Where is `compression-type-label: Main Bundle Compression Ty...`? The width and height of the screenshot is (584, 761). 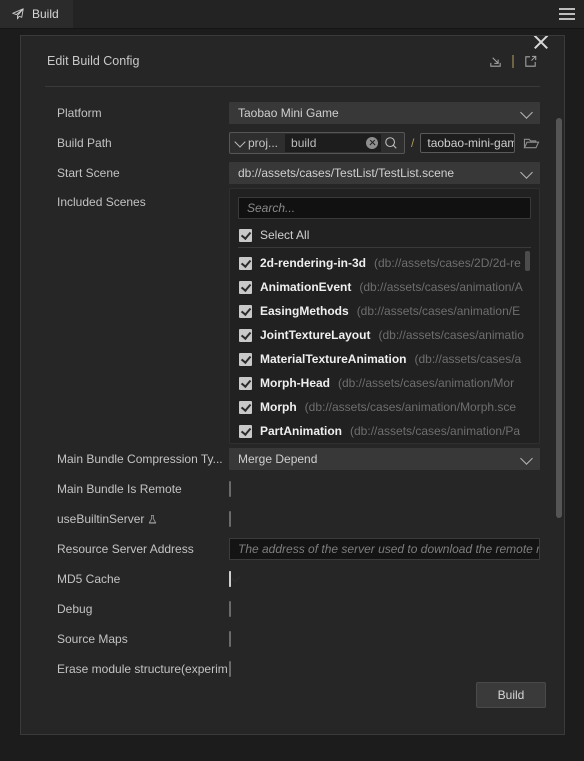 compression-type-label: Main Bundle Compression Ty... is located at coordinates (140, 459).